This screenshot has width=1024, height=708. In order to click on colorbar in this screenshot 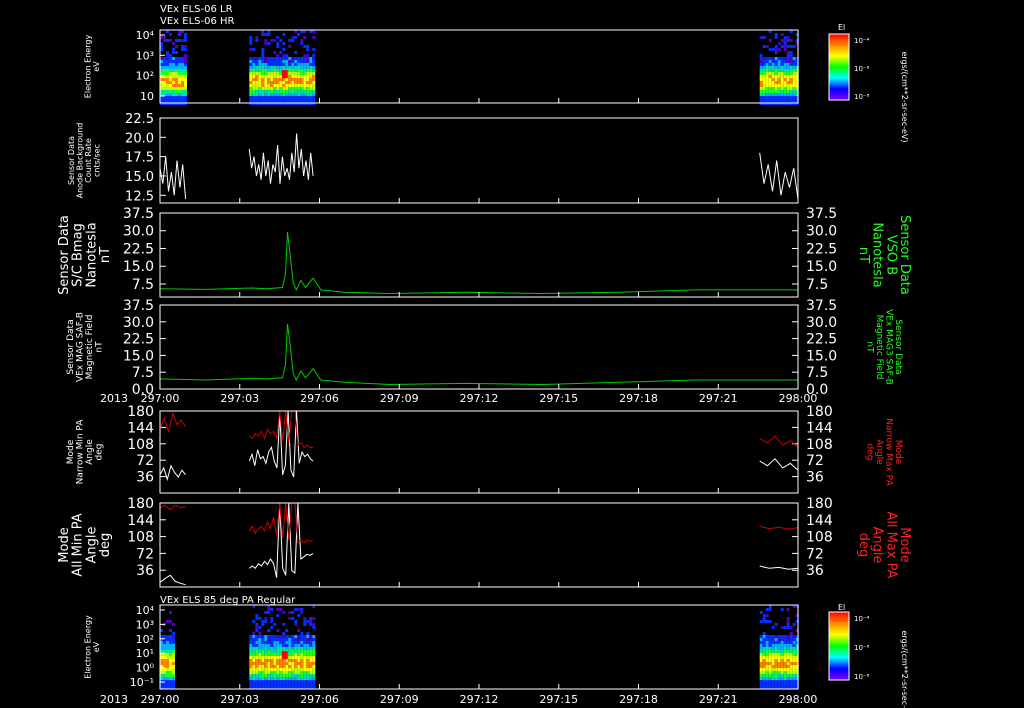, I will do `click(839, 646)`.